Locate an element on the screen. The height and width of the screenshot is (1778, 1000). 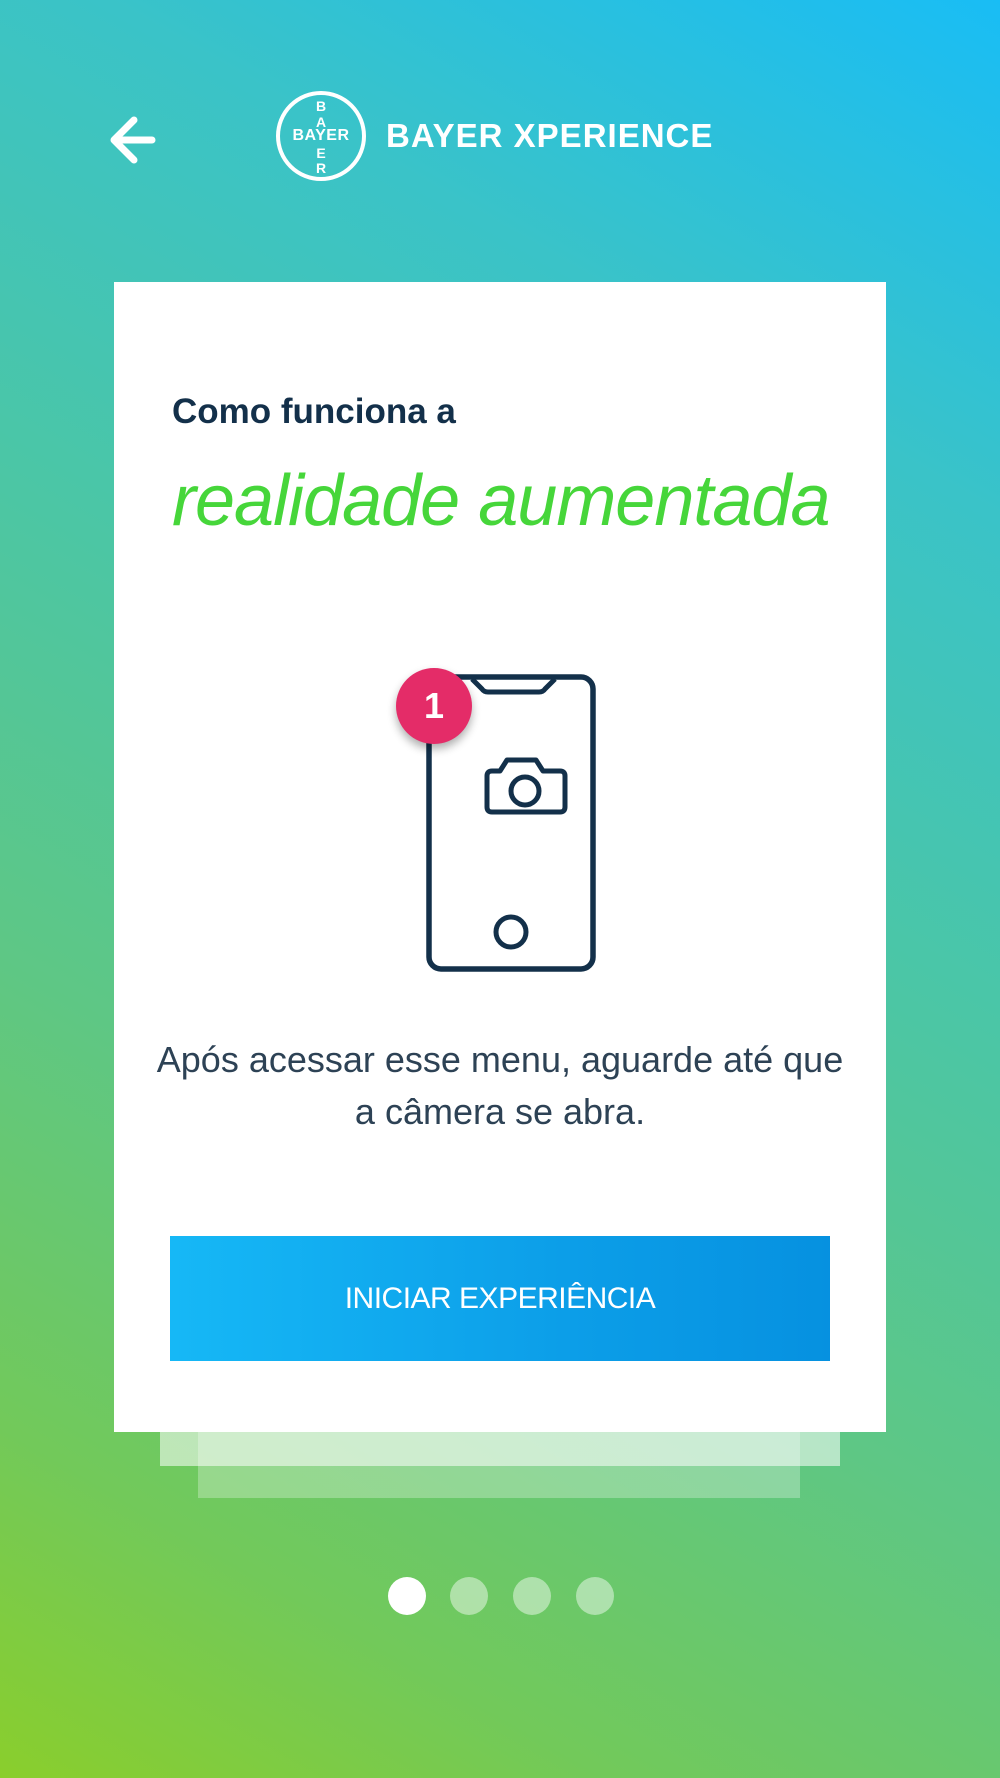
step-number-badge: 1 is located at coordinates (434, 706).